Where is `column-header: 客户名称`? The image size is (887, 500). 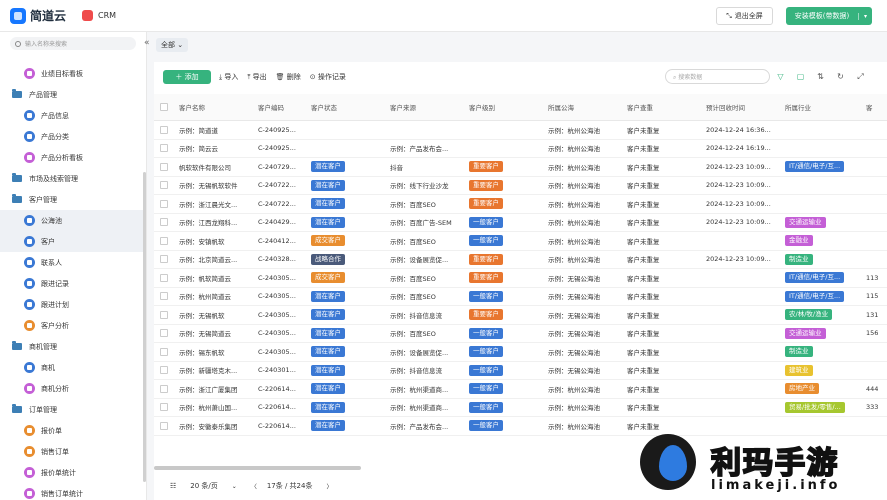 column-header: 客户名称 is located at coordinates (192, 107).